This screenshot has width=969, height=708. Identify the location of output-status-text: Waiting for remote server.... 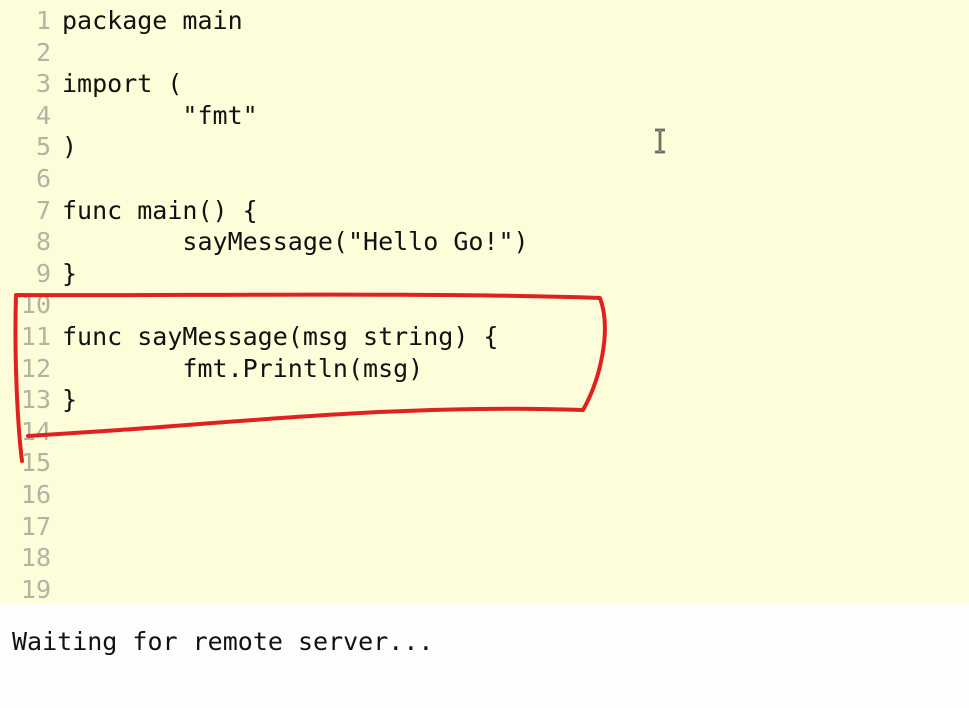
(223, 641).